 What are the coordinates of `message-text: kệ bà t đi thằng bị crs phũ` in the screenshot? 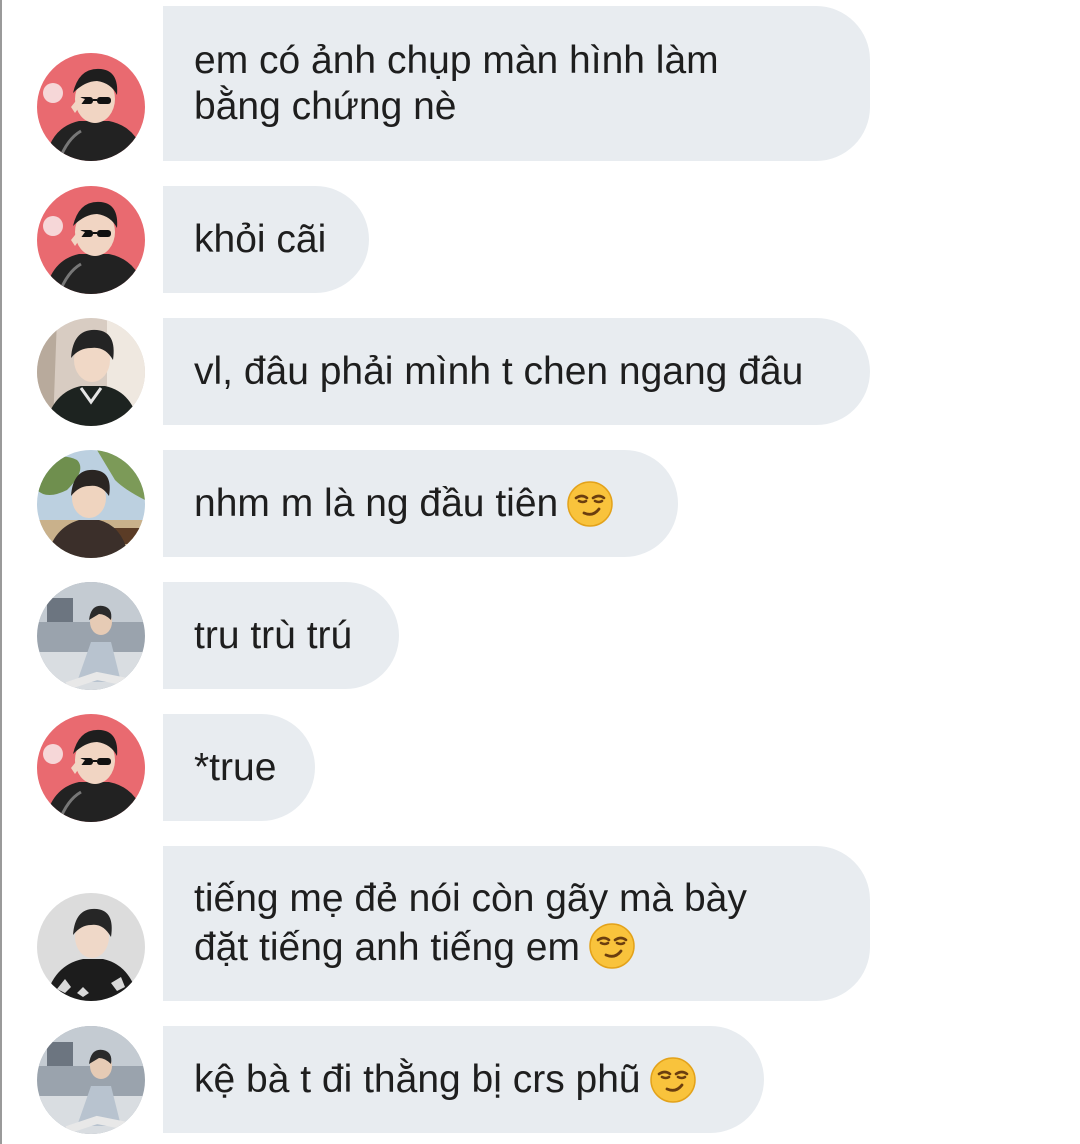 It's located at (417, 1079).